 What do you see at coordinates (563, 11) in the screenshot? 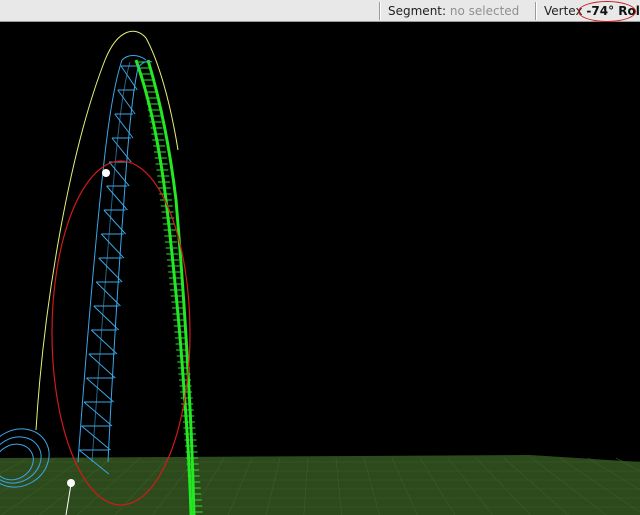
I see `vertex-label: Vertex` at bounding box center [563, 11].